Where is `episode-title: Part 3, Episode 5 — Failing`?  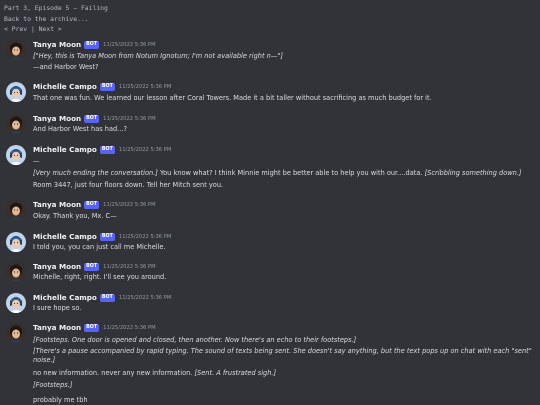 episode-title: Part 3, Episode 5 — Failing is located at coordinates (56, 8).